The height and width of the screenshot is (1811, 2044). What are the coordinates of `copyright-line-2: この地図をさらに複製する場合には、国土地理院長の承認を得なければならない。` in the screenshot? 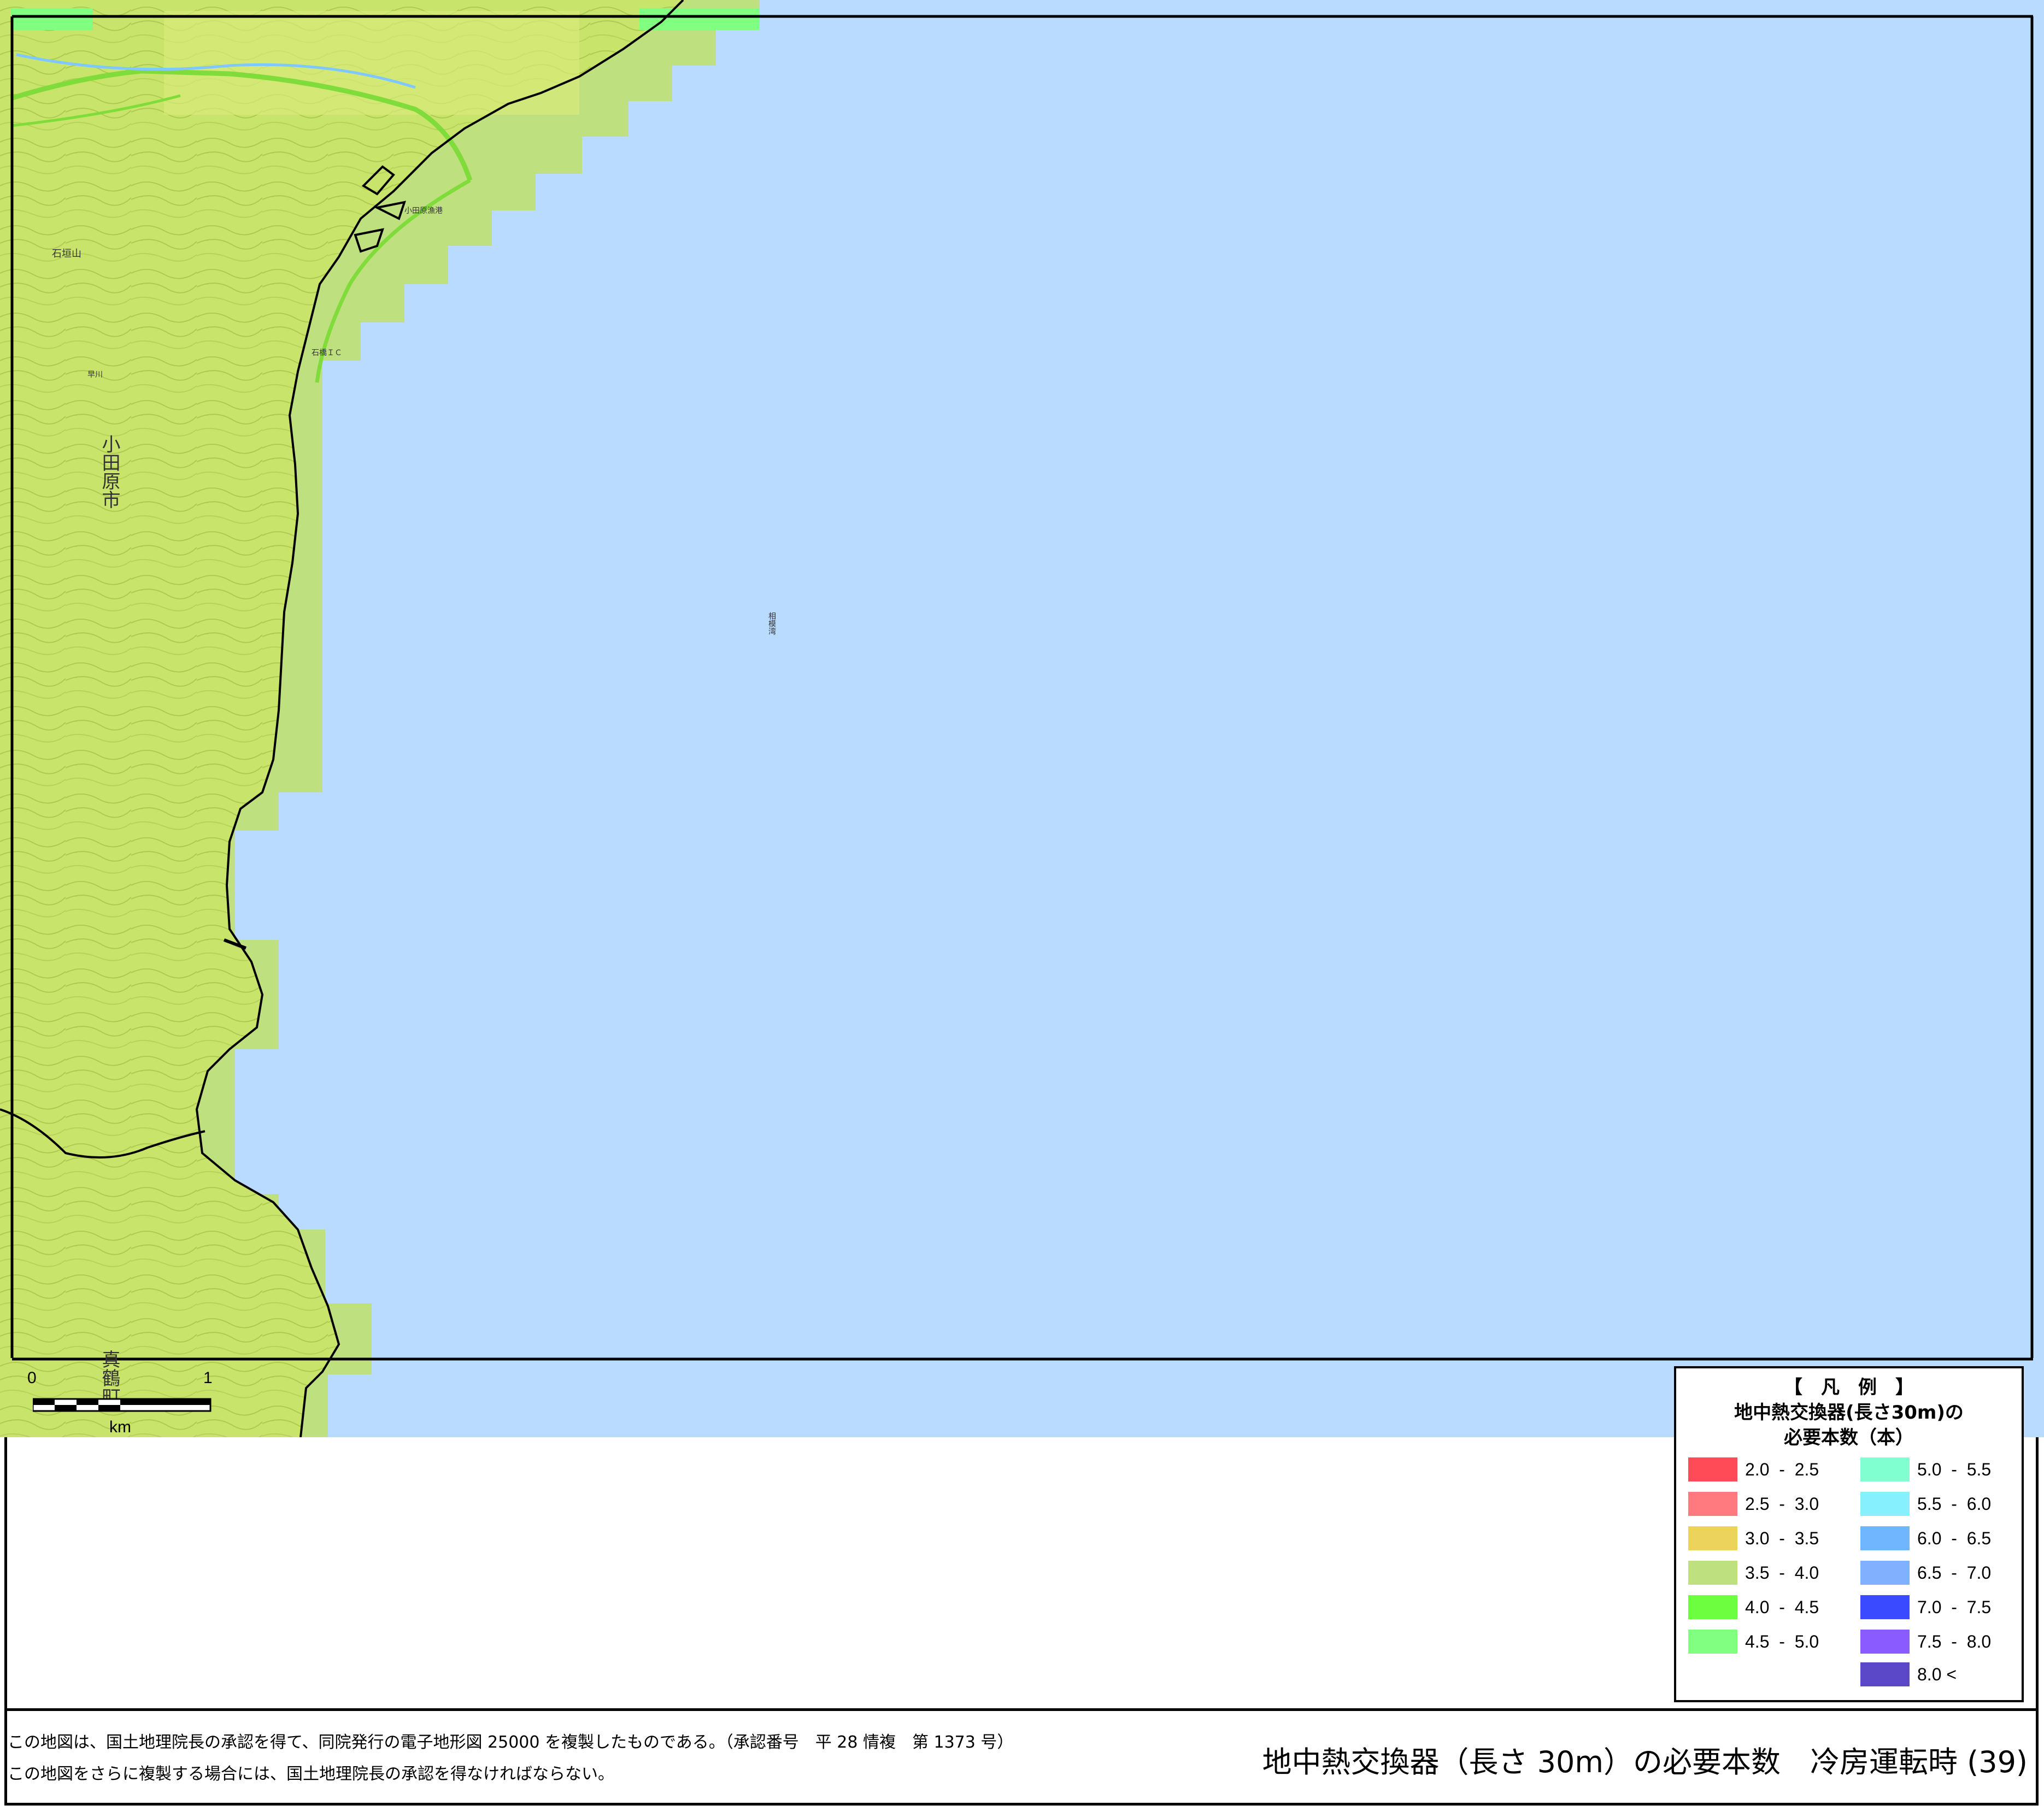 It's located at (311, 1774).